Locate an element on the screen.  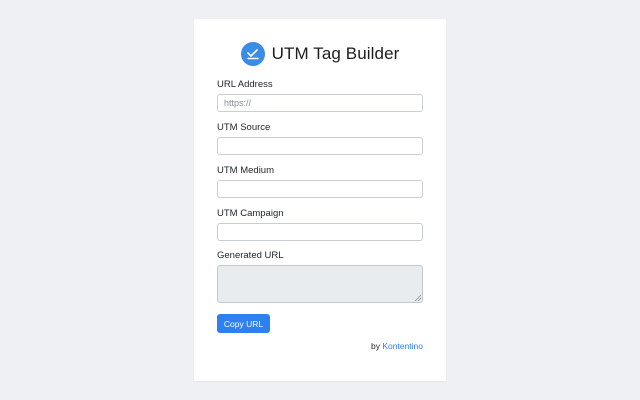
url-address-input is located at coordinates (320, 103).